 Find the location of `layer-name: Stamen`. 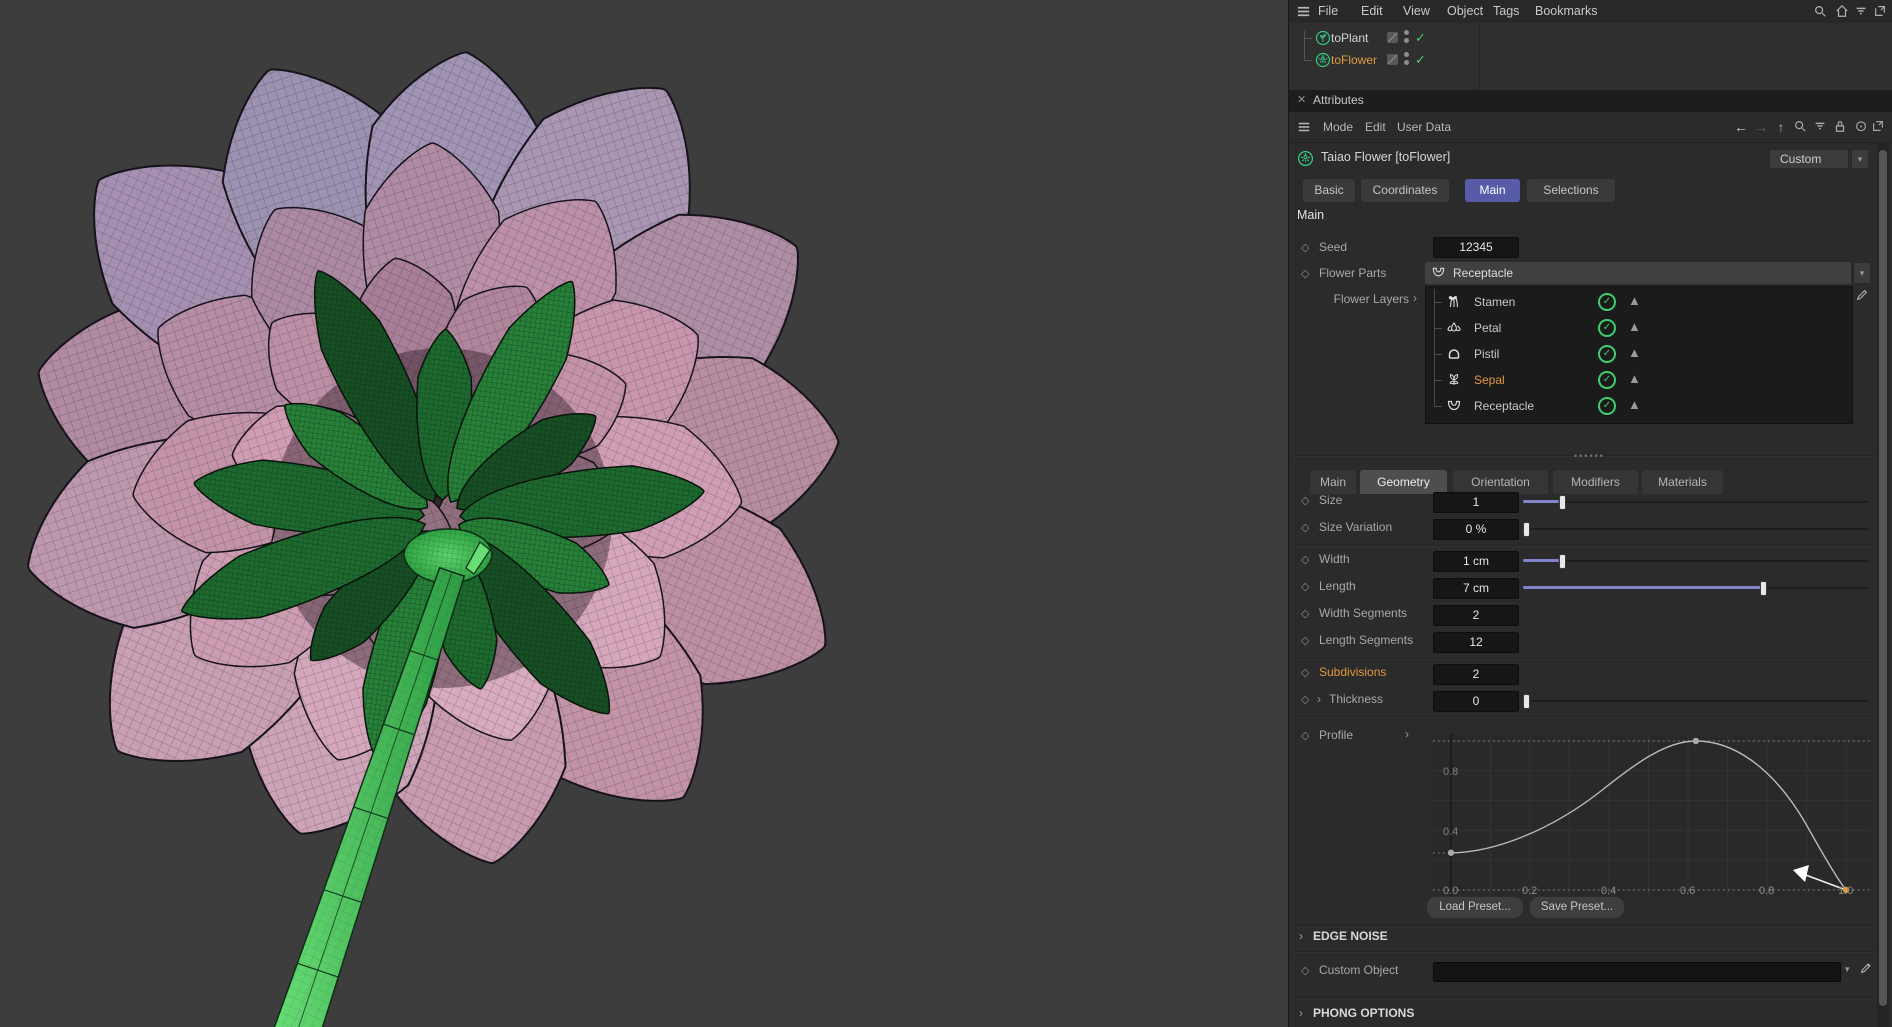

layer-name: Stamen is located at coordinates (1494, 302).